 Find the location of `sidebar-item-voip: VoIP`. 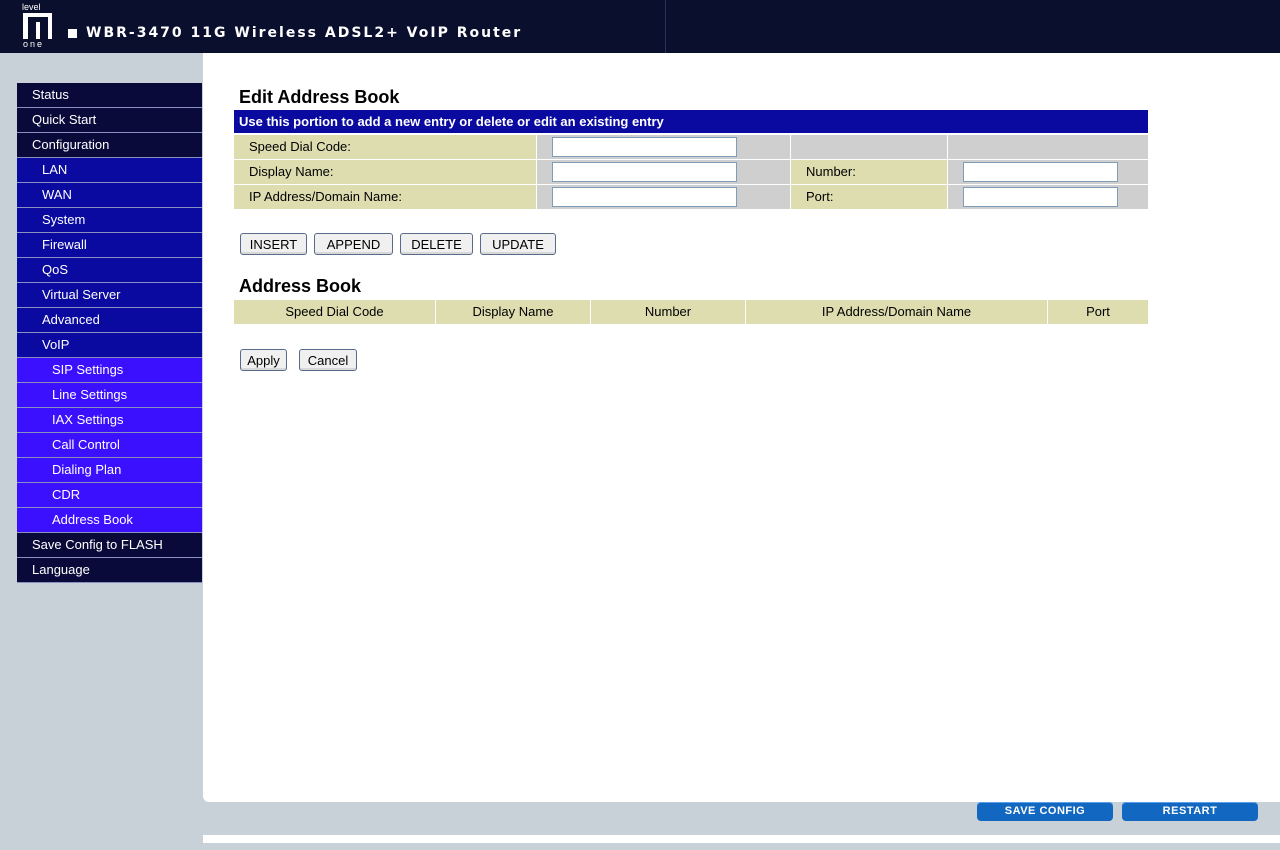

sidebar-item-voip: VoIP is located at coordinates (109, 345).